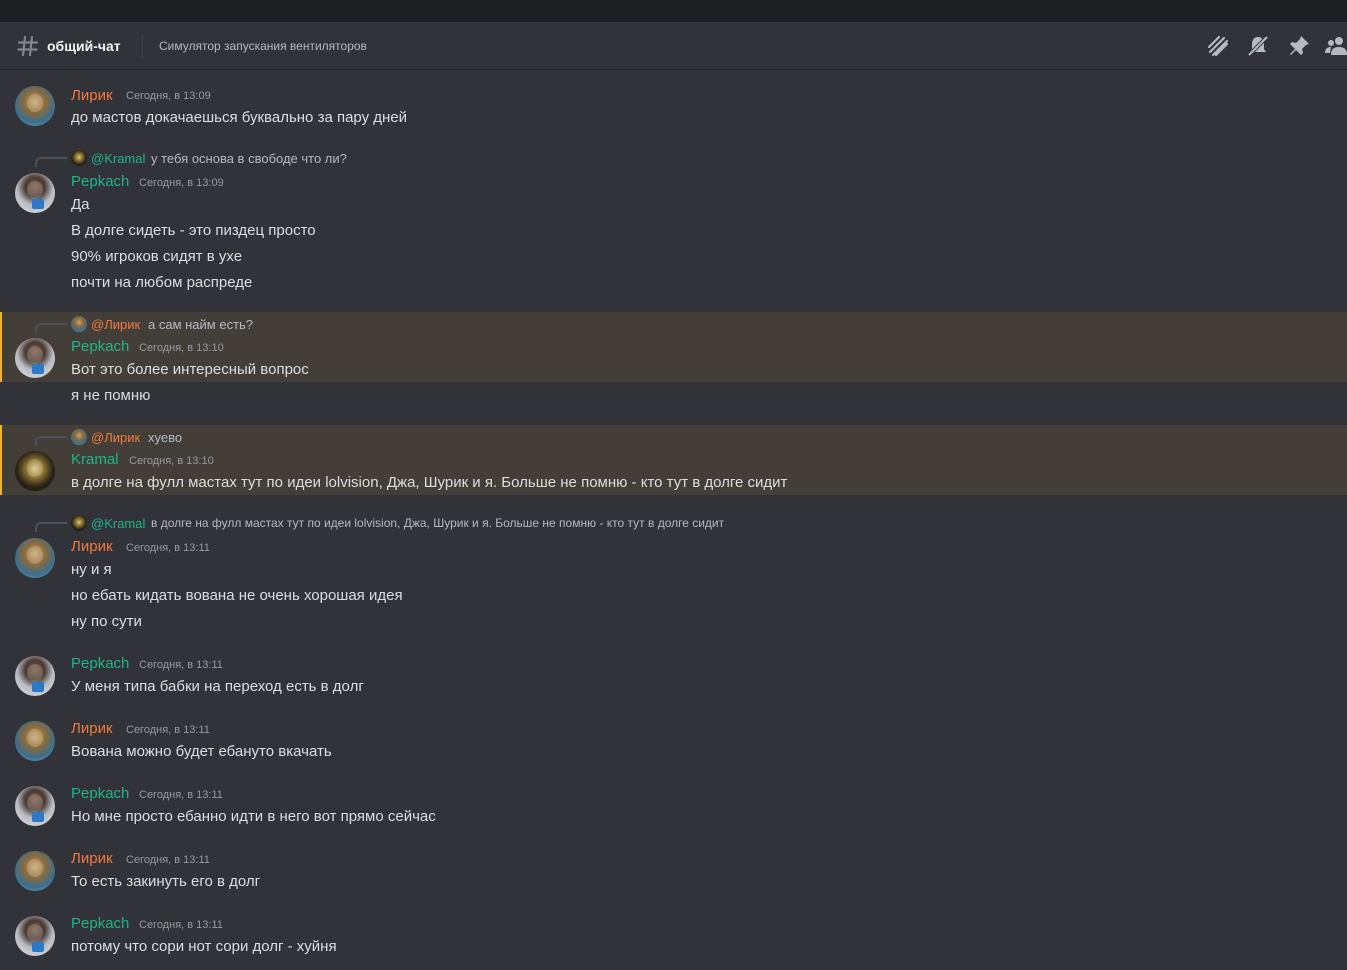 The width and height of the screenshot is (1347, 970). I want to click on window-titlebar, so click(673, 11).